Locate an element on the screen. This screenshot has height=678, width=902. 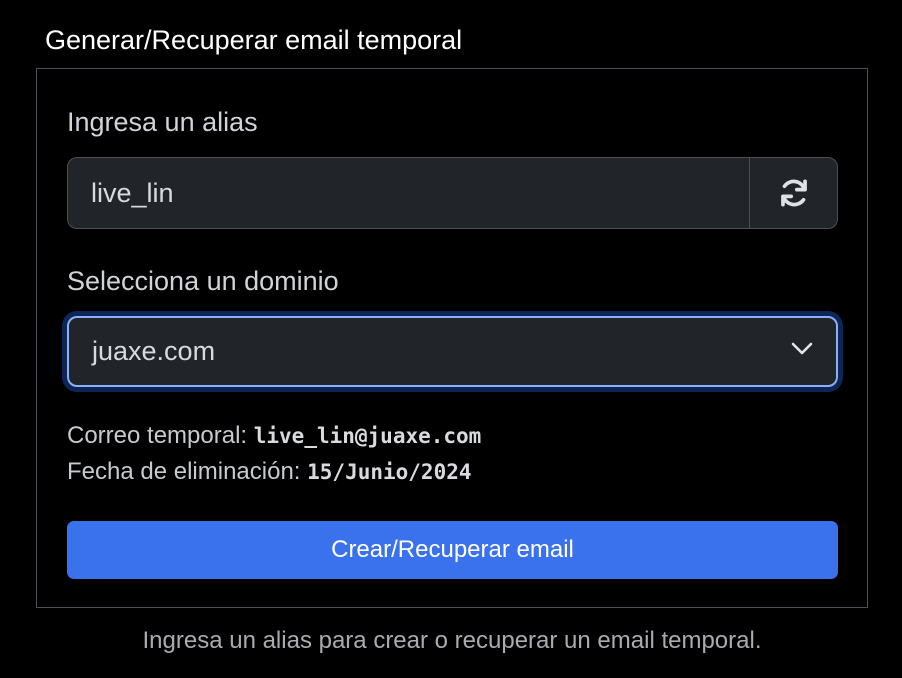
refresh-alias-button is located at coordinates (793, 193).